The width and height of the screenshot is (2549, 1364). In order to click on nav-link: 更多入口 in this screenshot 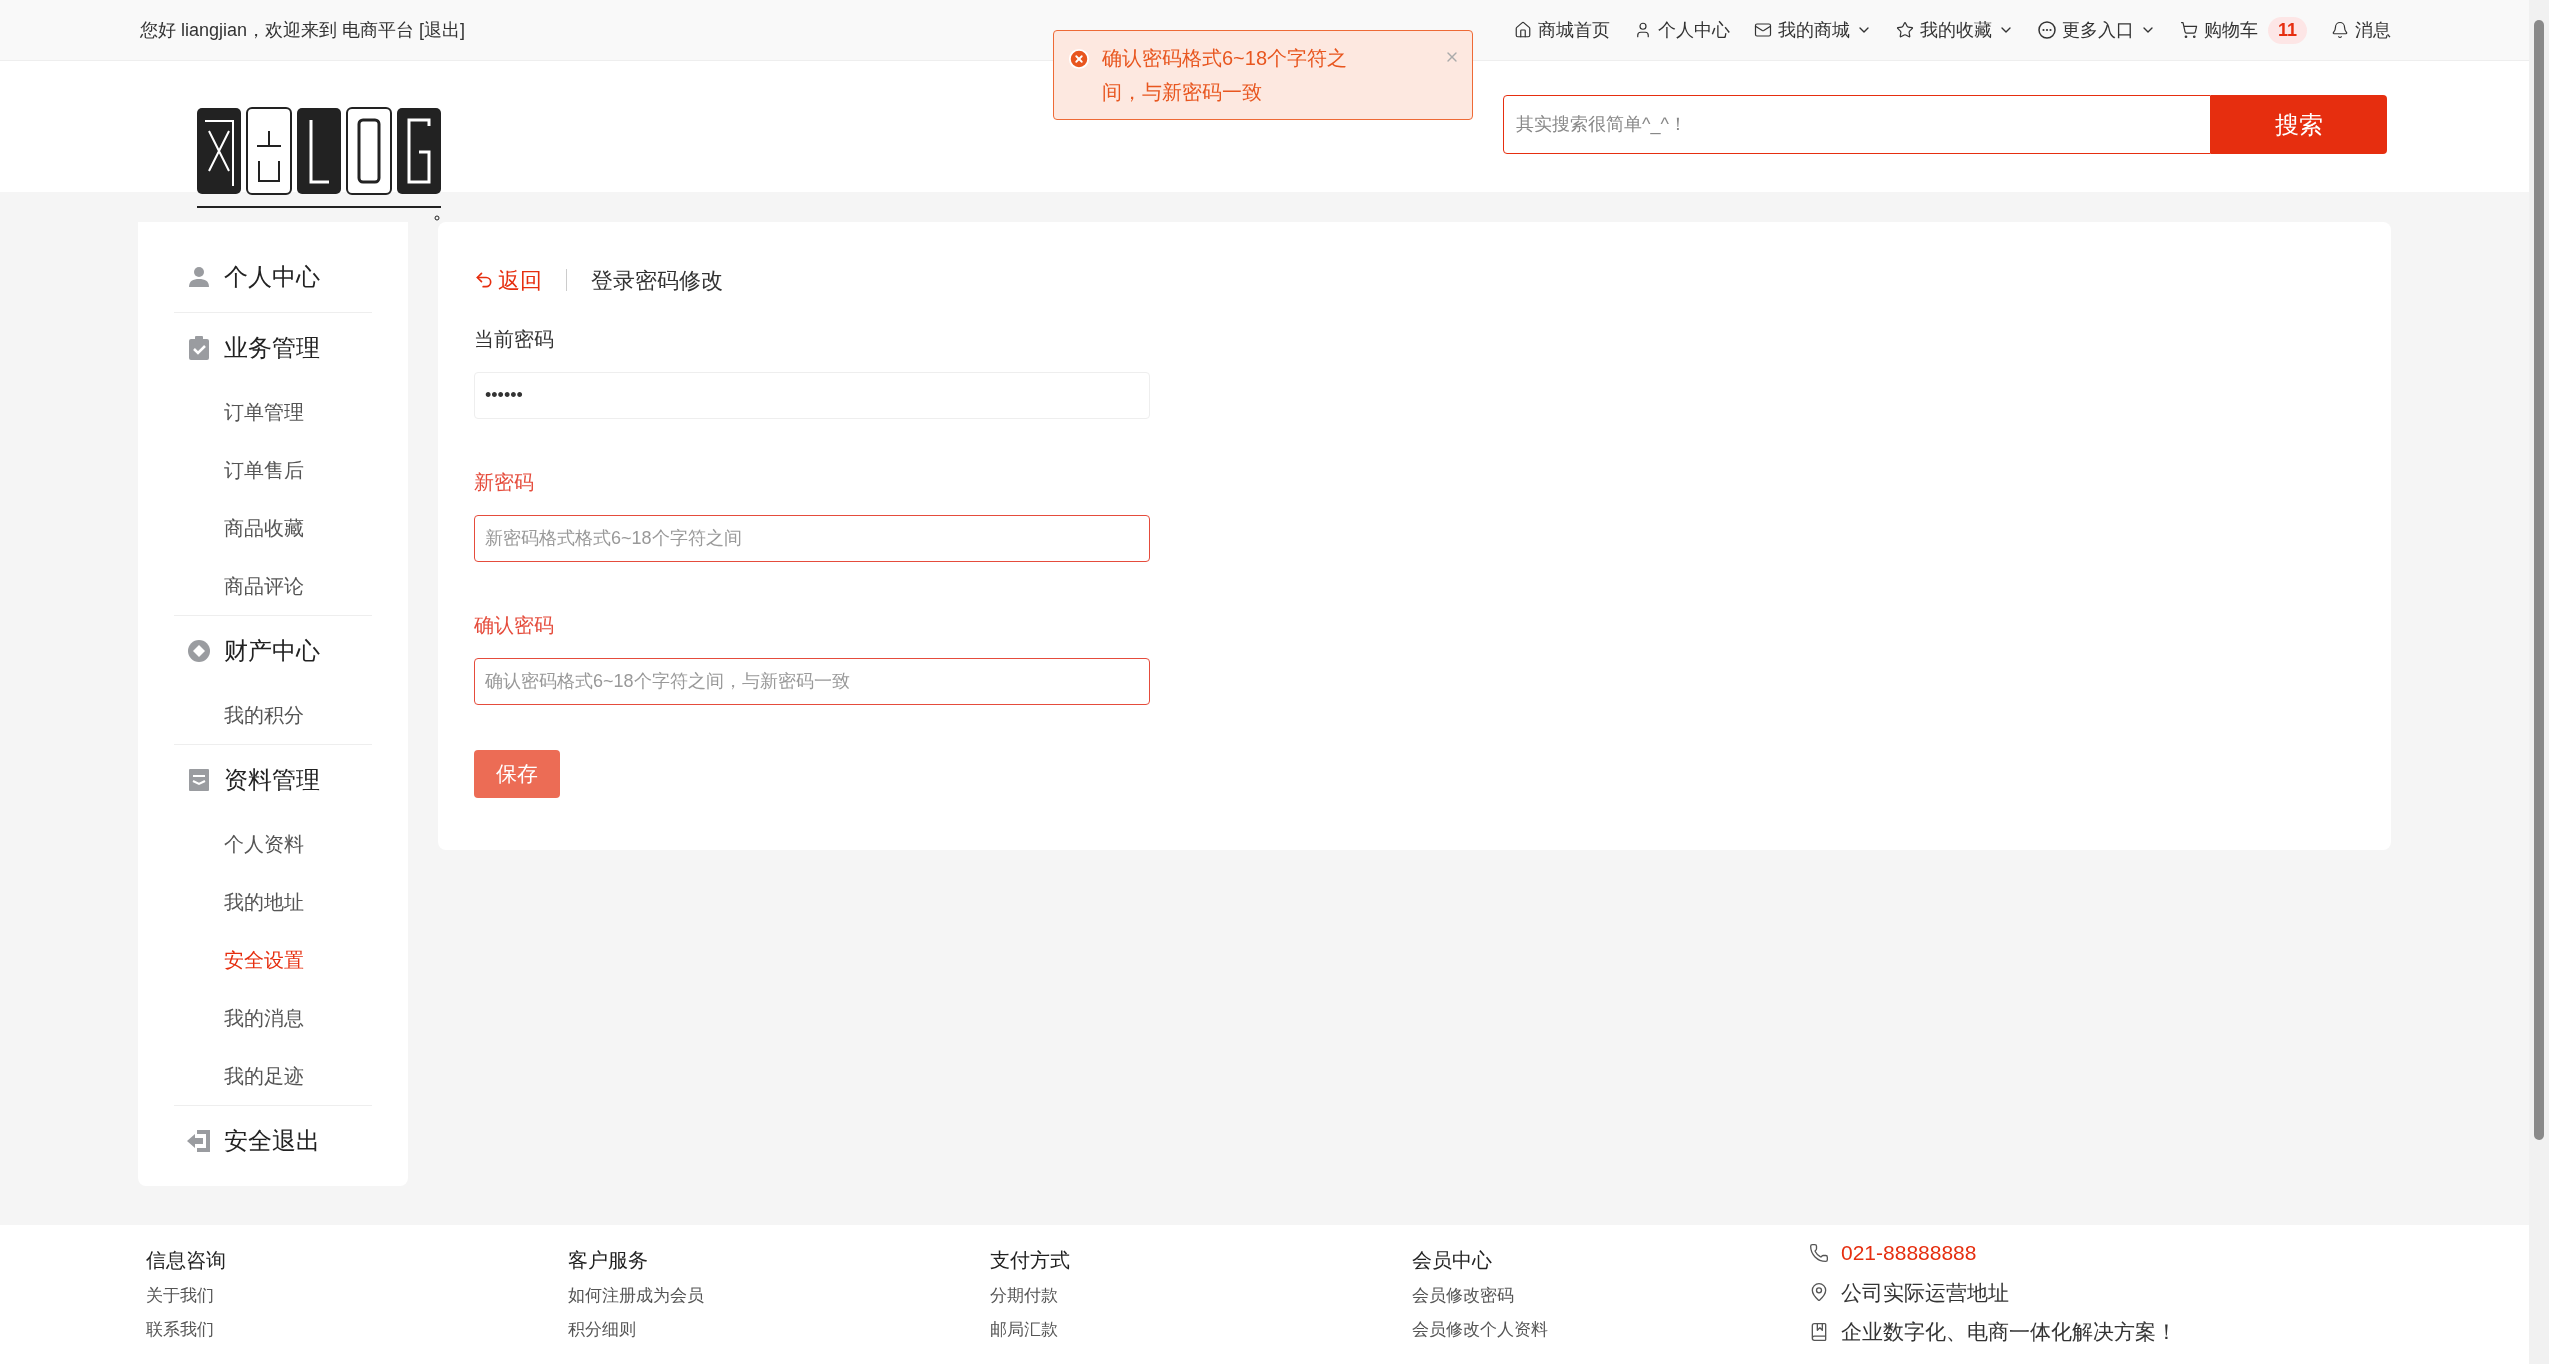, I will do `click(2096, 30)`.